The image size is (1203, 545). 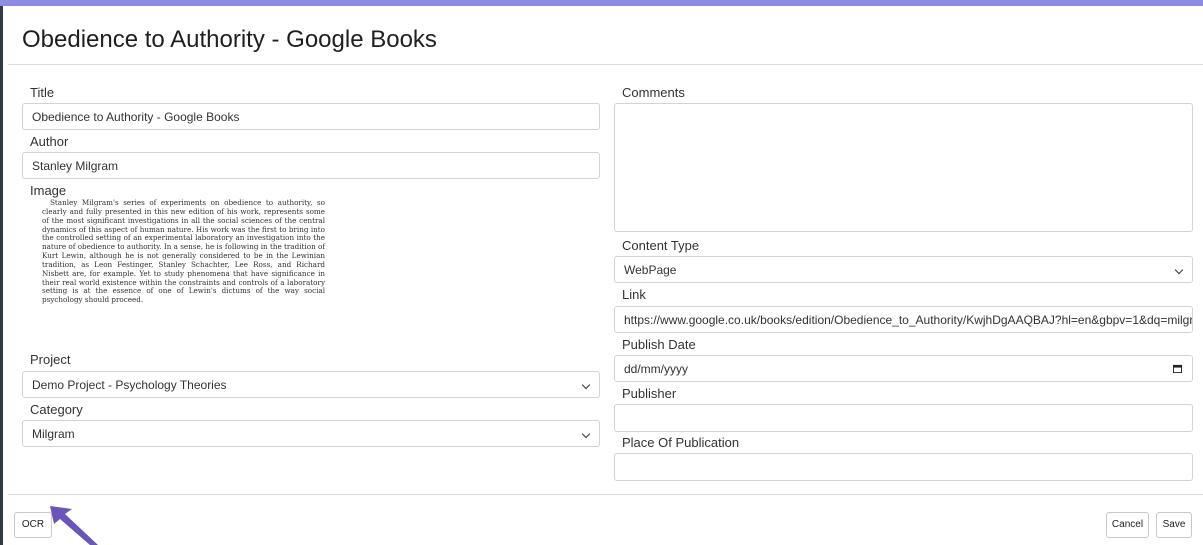 What do you see at coordinates (74, 525) in the screenshot?
I see `arrow-pointer-icon` at bounding box center [74, 525].